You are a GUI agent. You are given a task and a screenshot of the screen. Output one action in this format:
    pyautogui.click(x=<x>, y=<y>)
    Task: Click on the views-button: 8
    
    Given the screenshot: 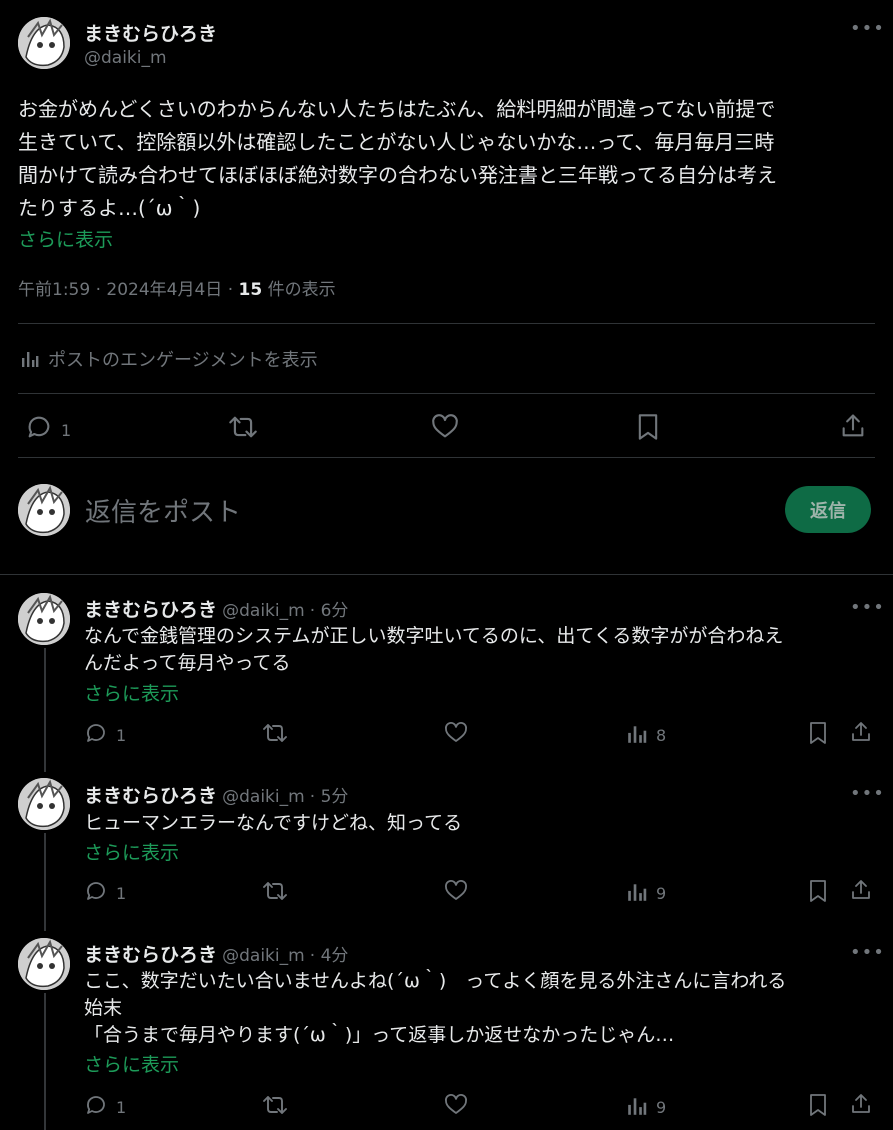 What is the action you would take?
    pyautogui.click(x=646, y=733)
    